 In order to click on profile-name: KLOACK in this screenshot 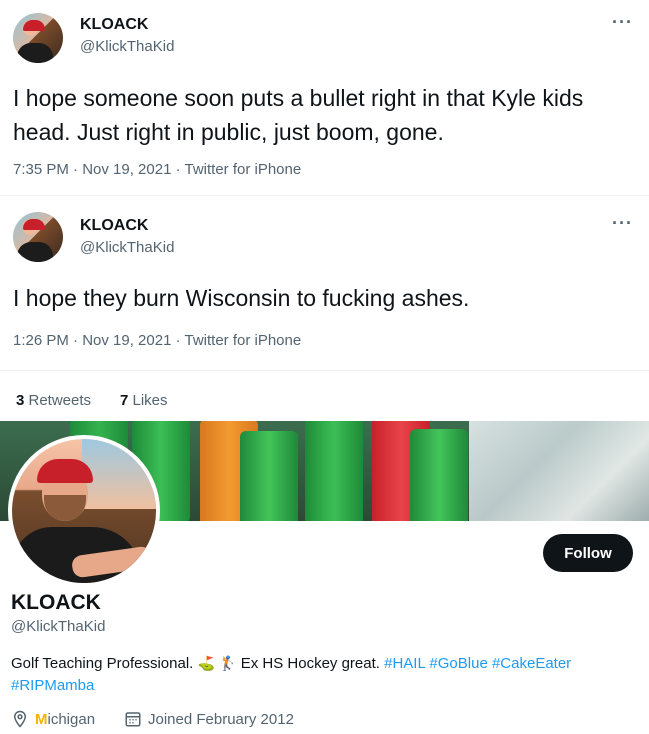, I will do `click(56, 602)`.